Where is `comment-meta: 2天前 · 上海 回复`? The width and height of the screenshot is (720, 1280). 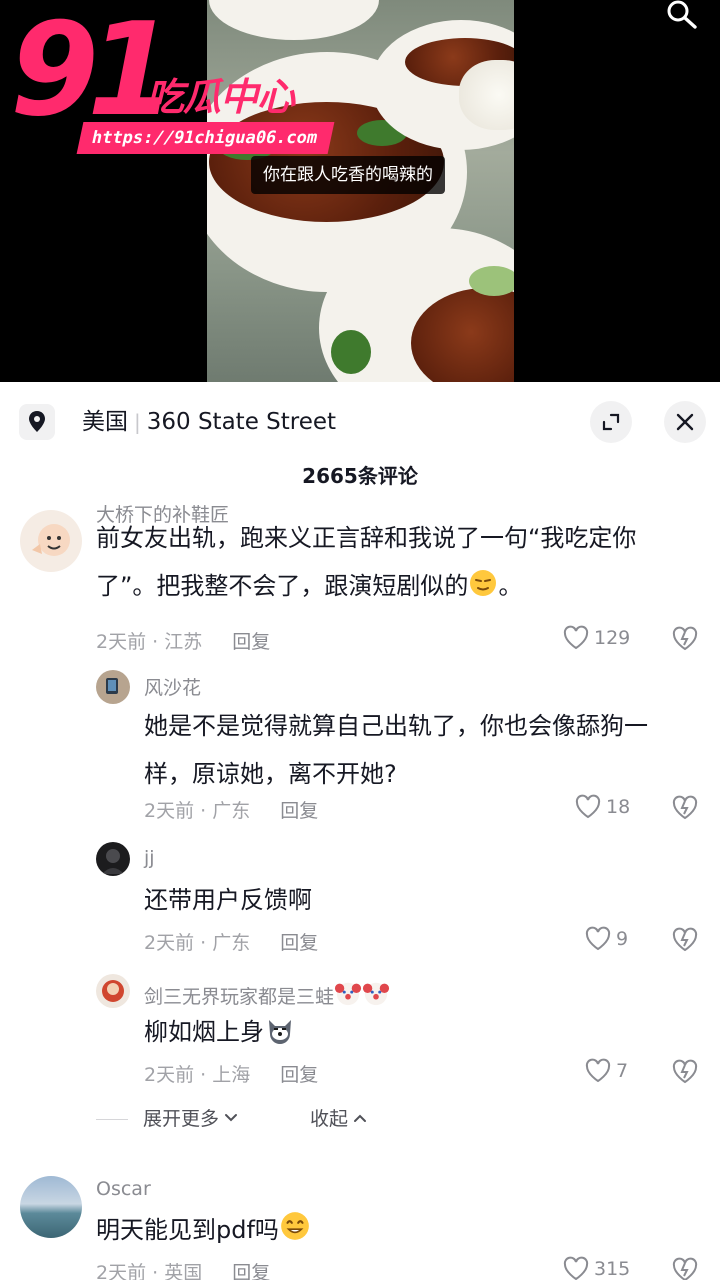
comment-meta: 2天前 · 上海 回复 is located at coordinates (231, 1073).